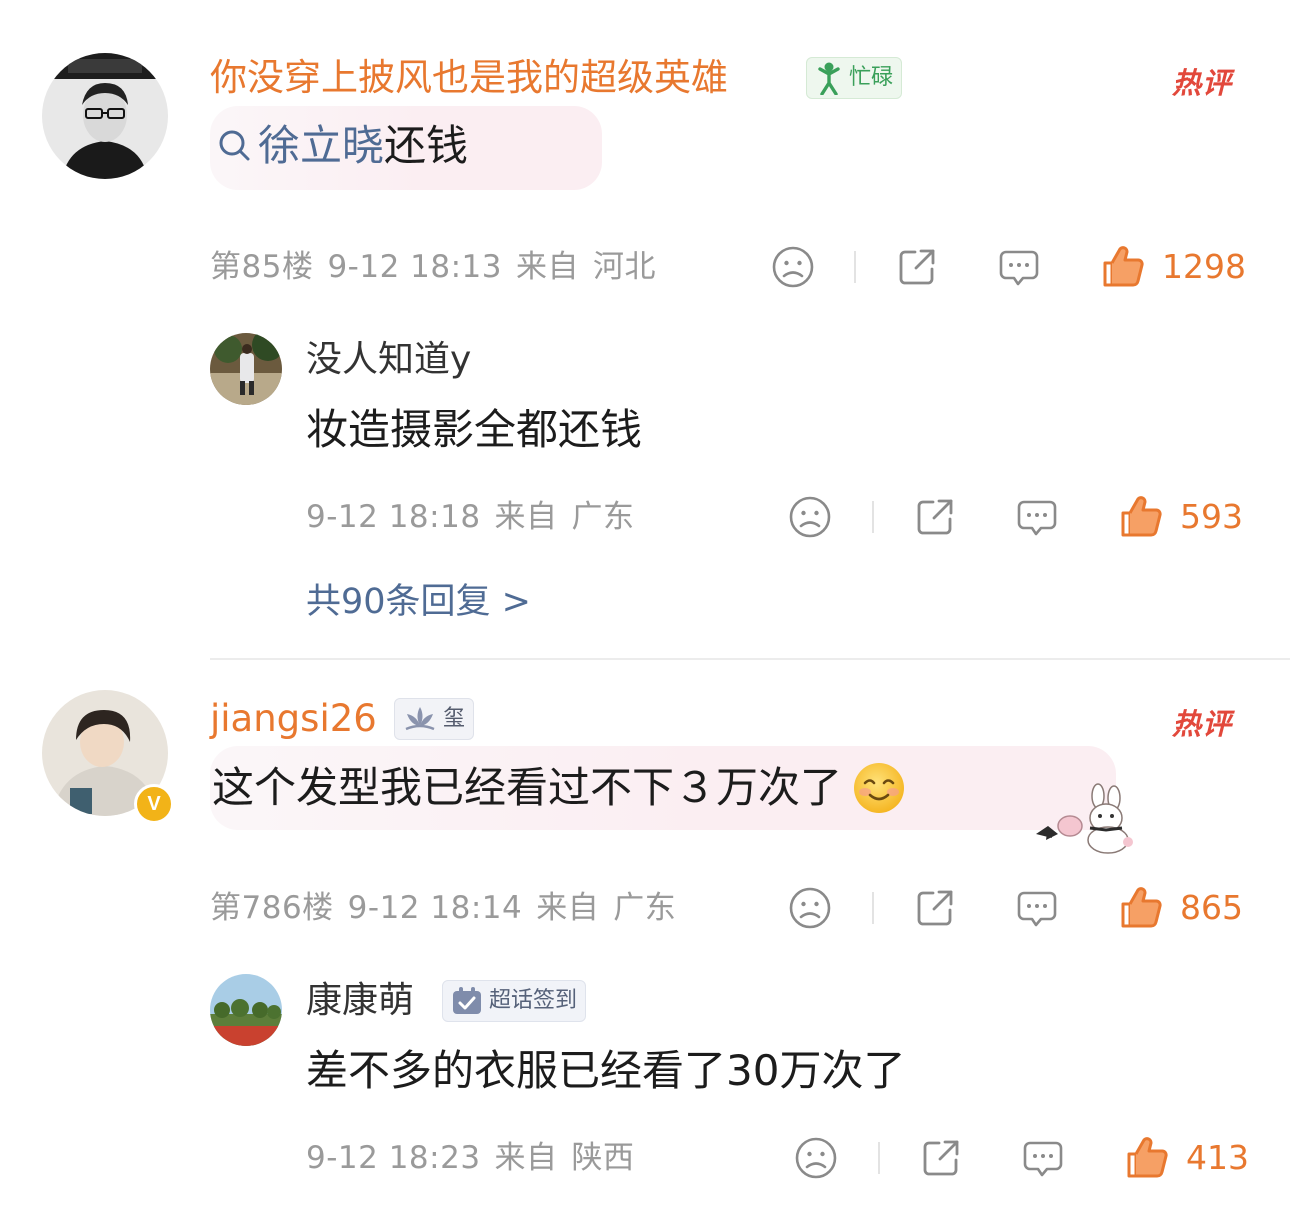  I want to click on floor-number: 第85楼, so click(262, 267).